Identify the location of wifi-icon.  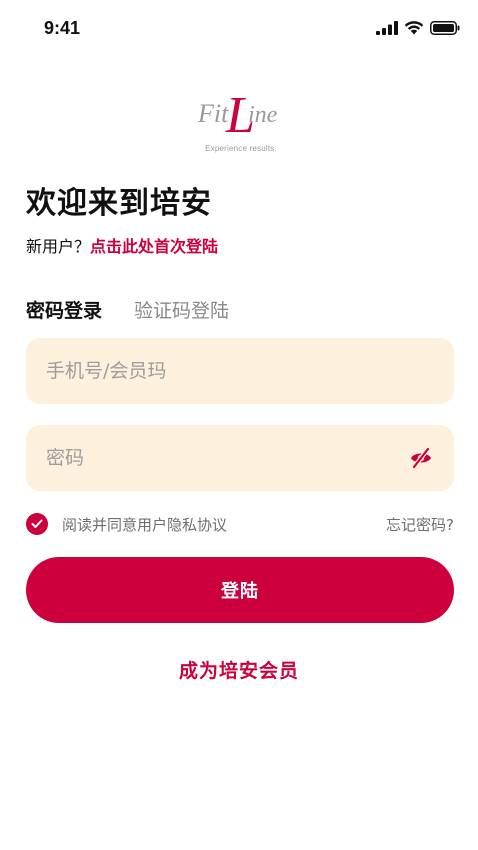
(414, 28).